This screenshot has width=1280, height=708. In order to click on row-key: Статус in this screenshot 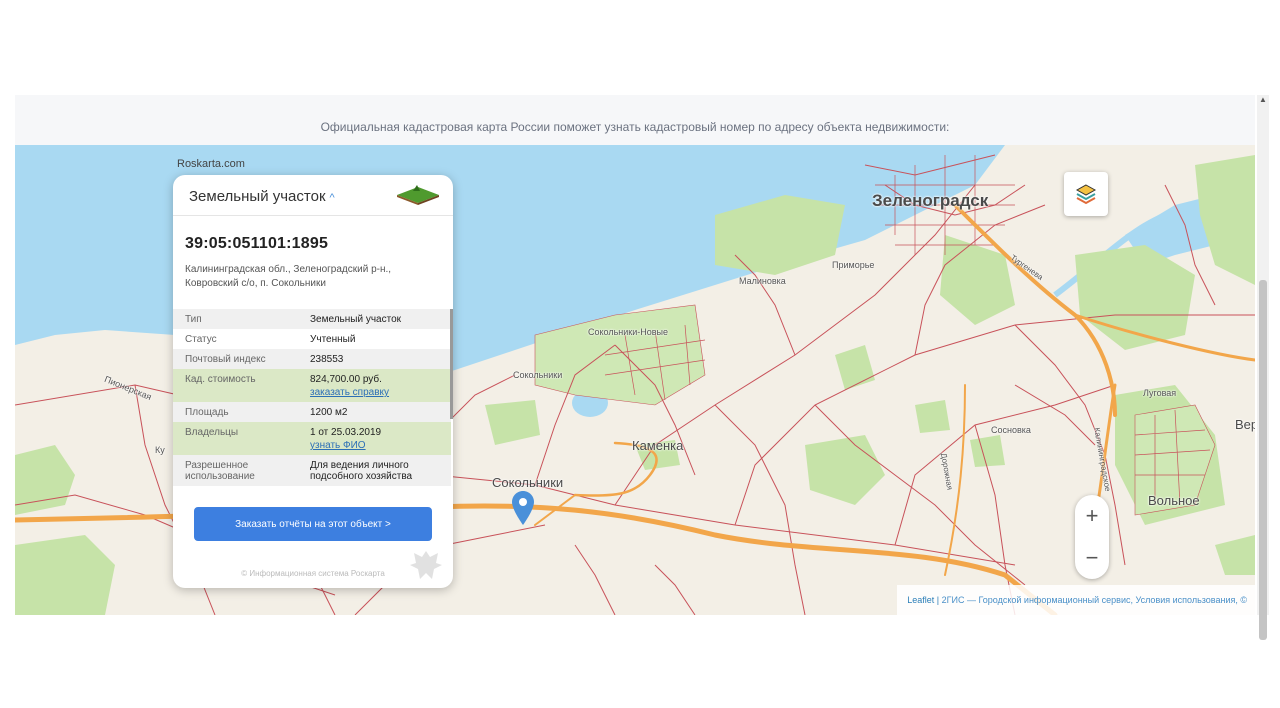, I will do `click(201, 339)`.